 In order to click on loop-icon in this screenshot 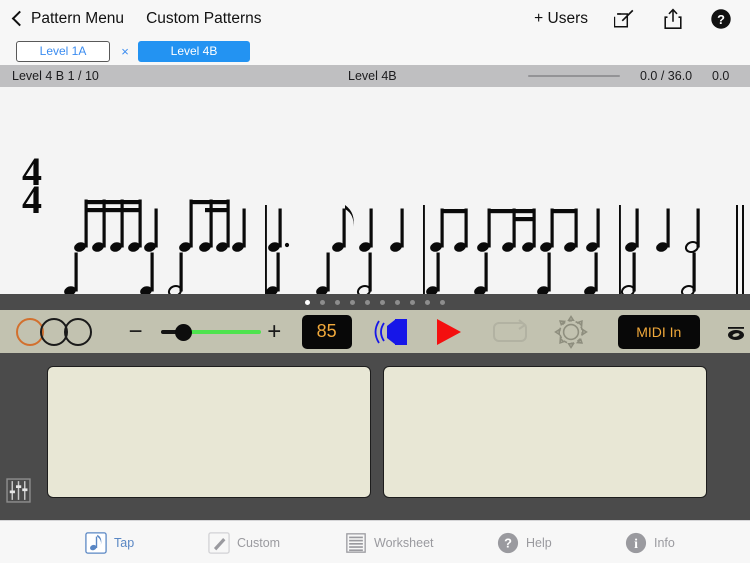, I will do `click(509, 330)`.